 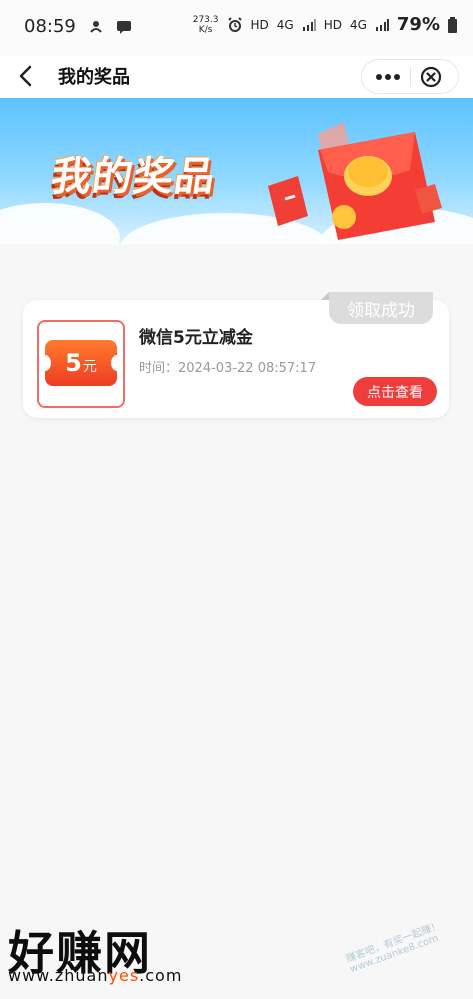 What do you see at coordinates (388, 77) in the screenshot?
I see `more-icon` at bounding box center [388, 77].